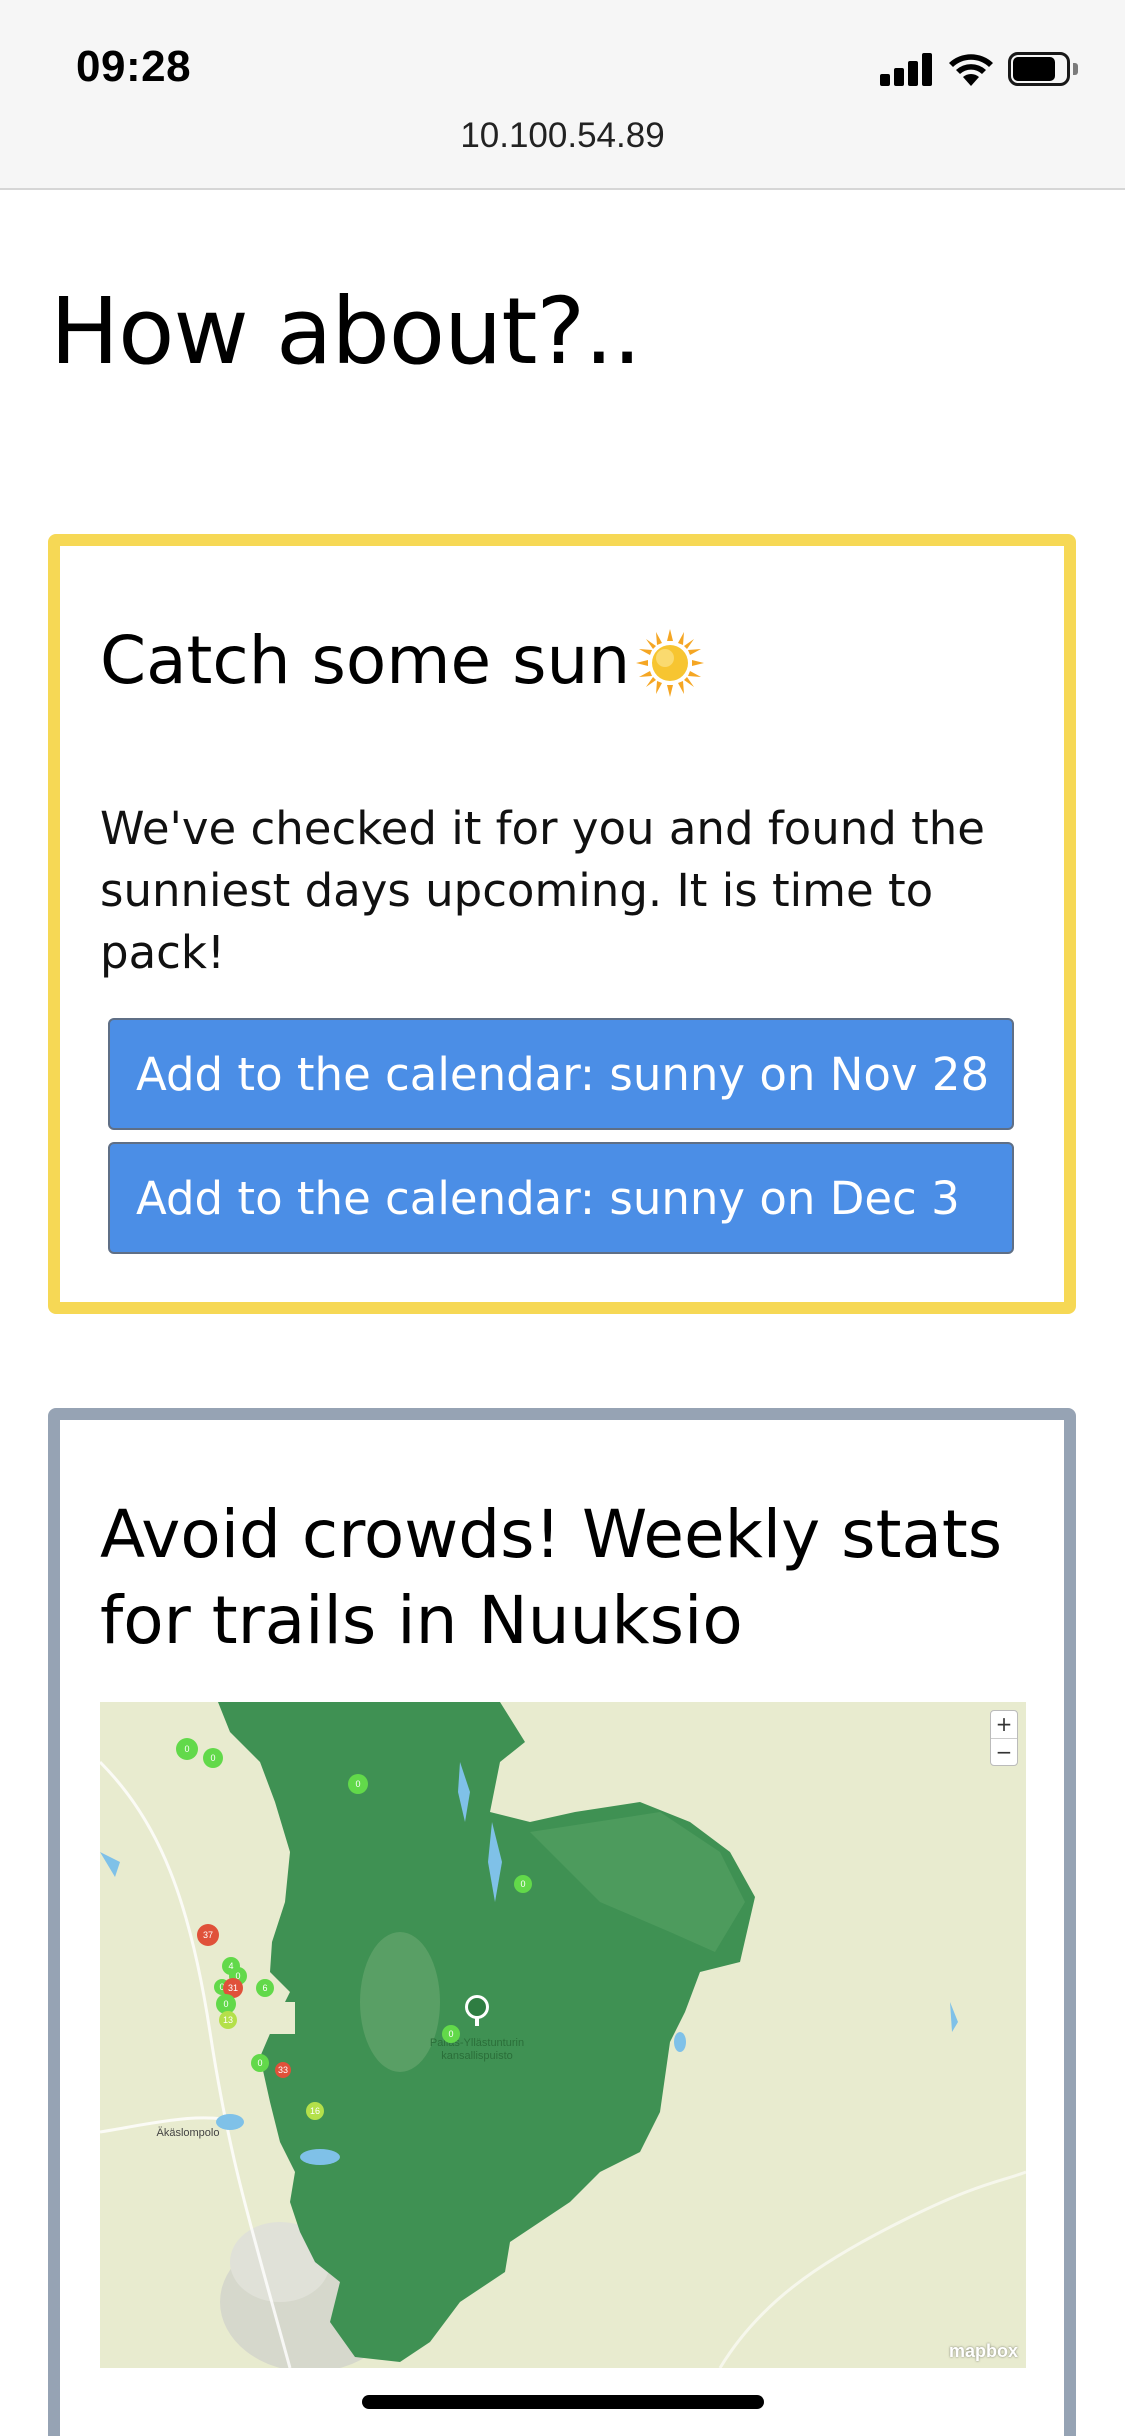 The image size is (1125, 2436). I want to click on trail-marker: 6, so click(265, 1988).